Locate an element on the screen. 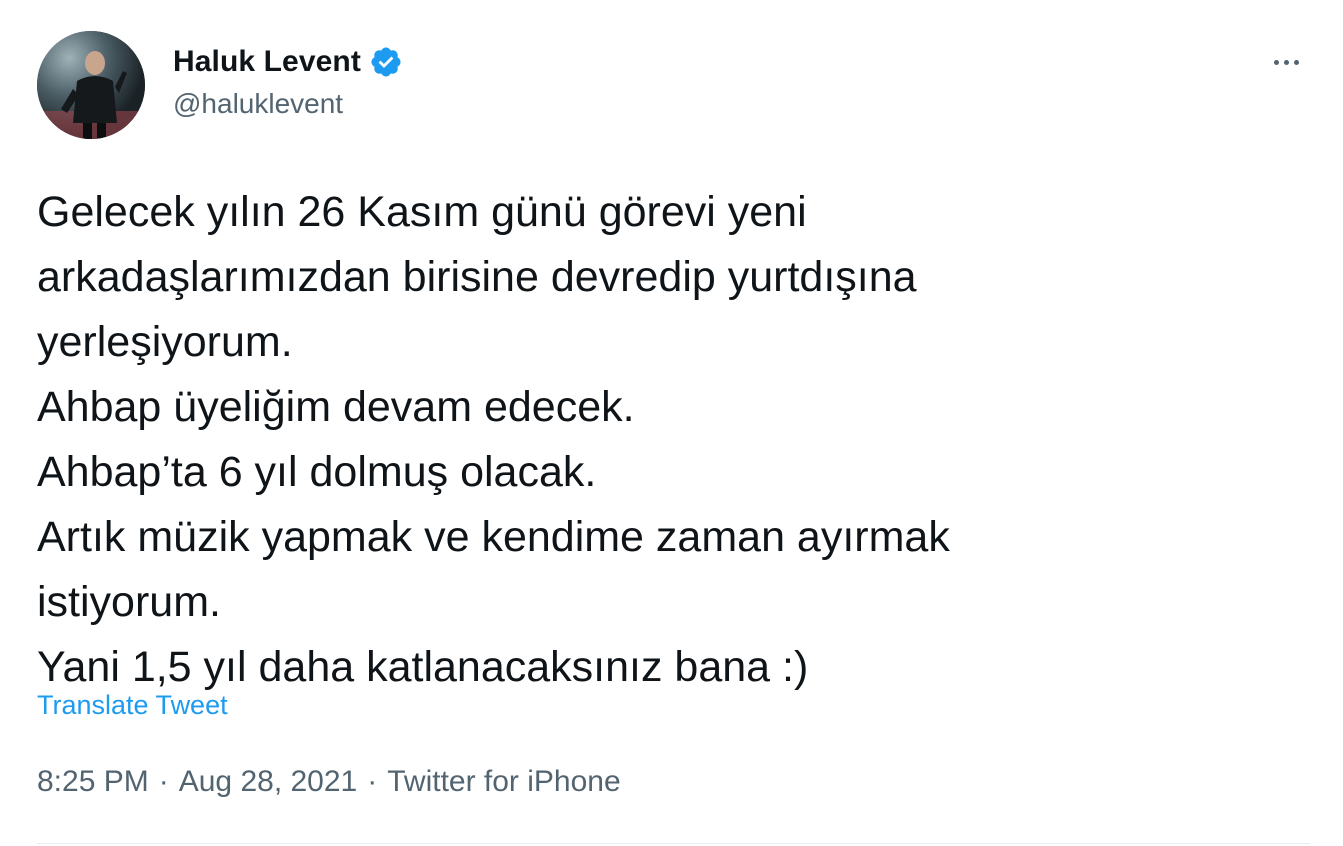 The image size is (1343, 846). divider is located at coordinates (673, 843).